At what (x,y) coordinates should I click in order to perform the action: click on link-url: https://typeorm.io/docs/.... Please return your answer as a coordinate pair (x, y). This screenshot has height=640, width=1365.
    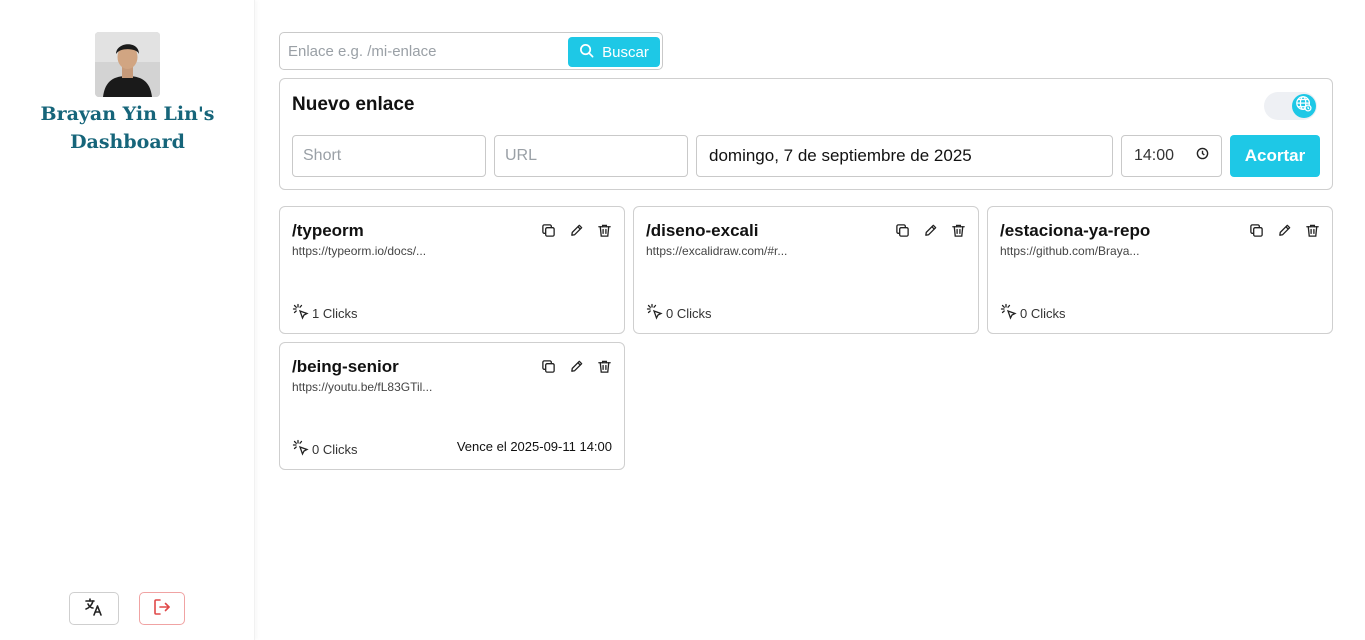
    Looking at the image, I should click on (359, 251).